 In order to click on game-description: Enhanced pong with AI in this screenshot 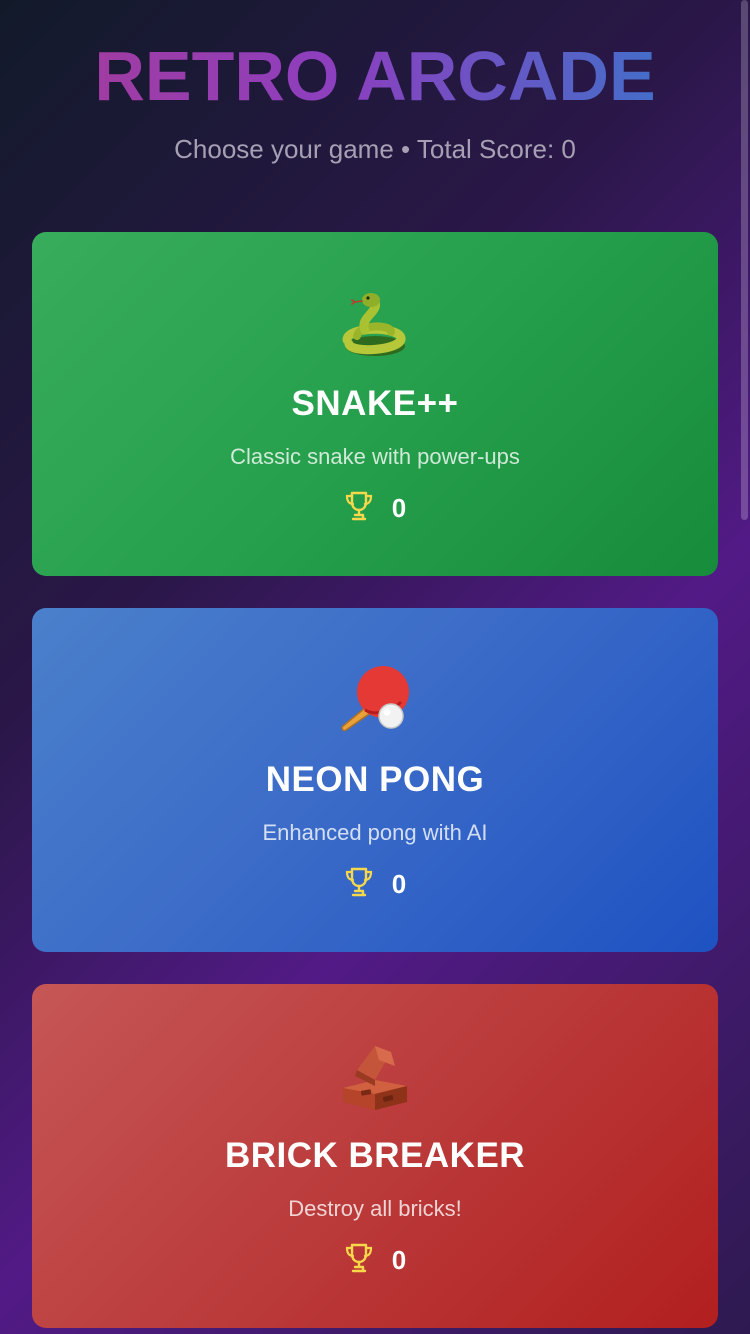, I will do `click(375, 832)`.